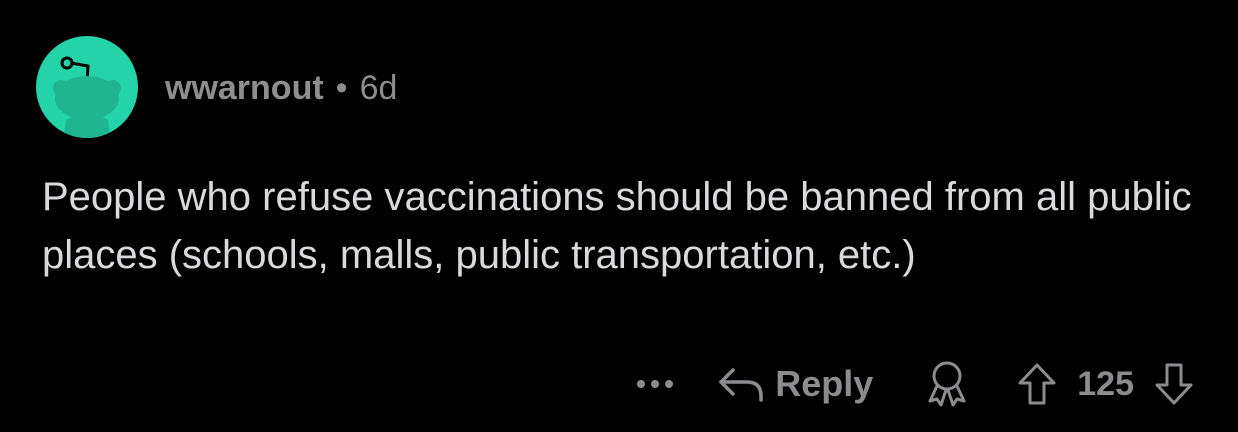  I want to click on vote-controls: 125, so click(1105, 384).